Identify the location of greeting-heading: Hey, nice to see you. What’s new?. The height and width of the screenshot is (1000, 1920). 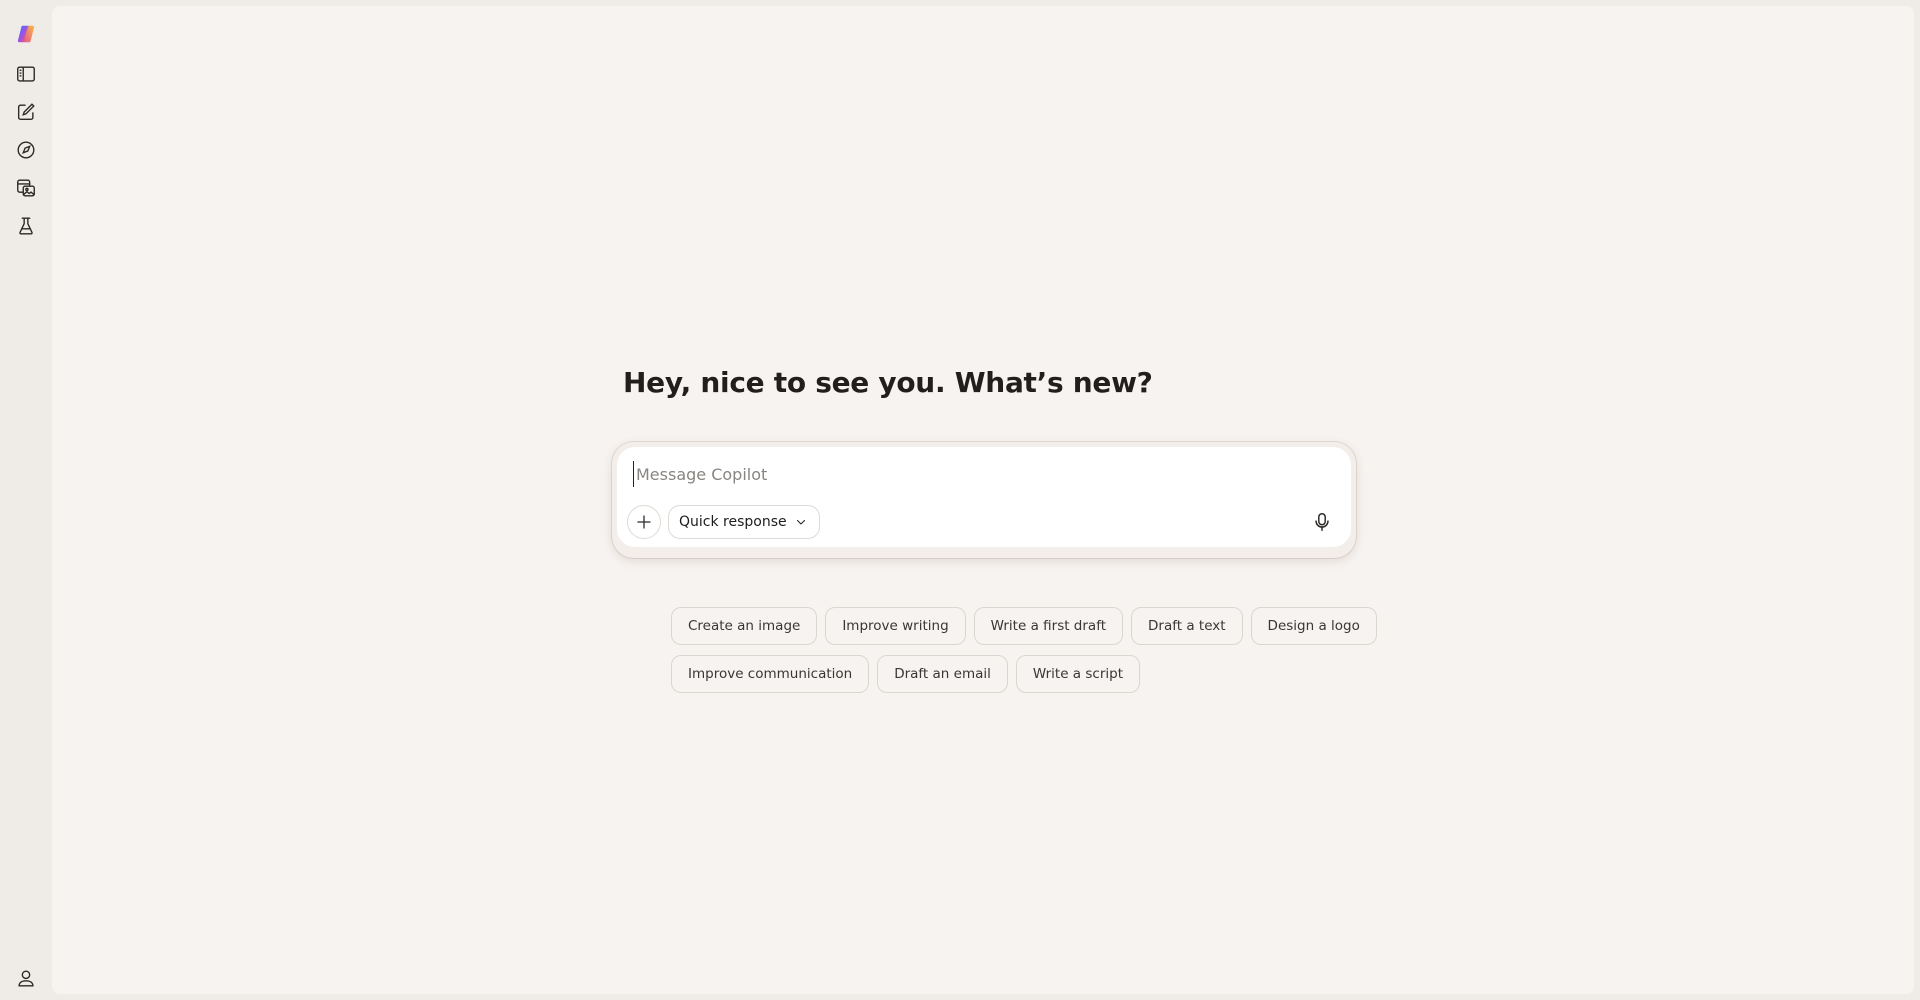
(888, 382).